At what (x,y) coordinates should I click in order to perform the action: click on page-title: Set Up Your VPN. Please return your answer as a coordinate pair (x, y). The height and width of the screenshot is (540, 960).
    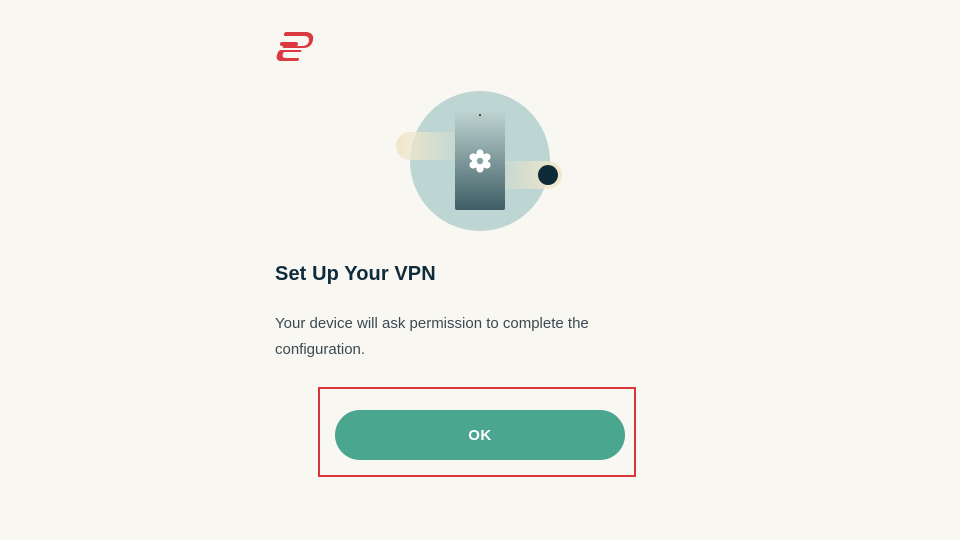
    Looking at the image, I should click on (355, 274).